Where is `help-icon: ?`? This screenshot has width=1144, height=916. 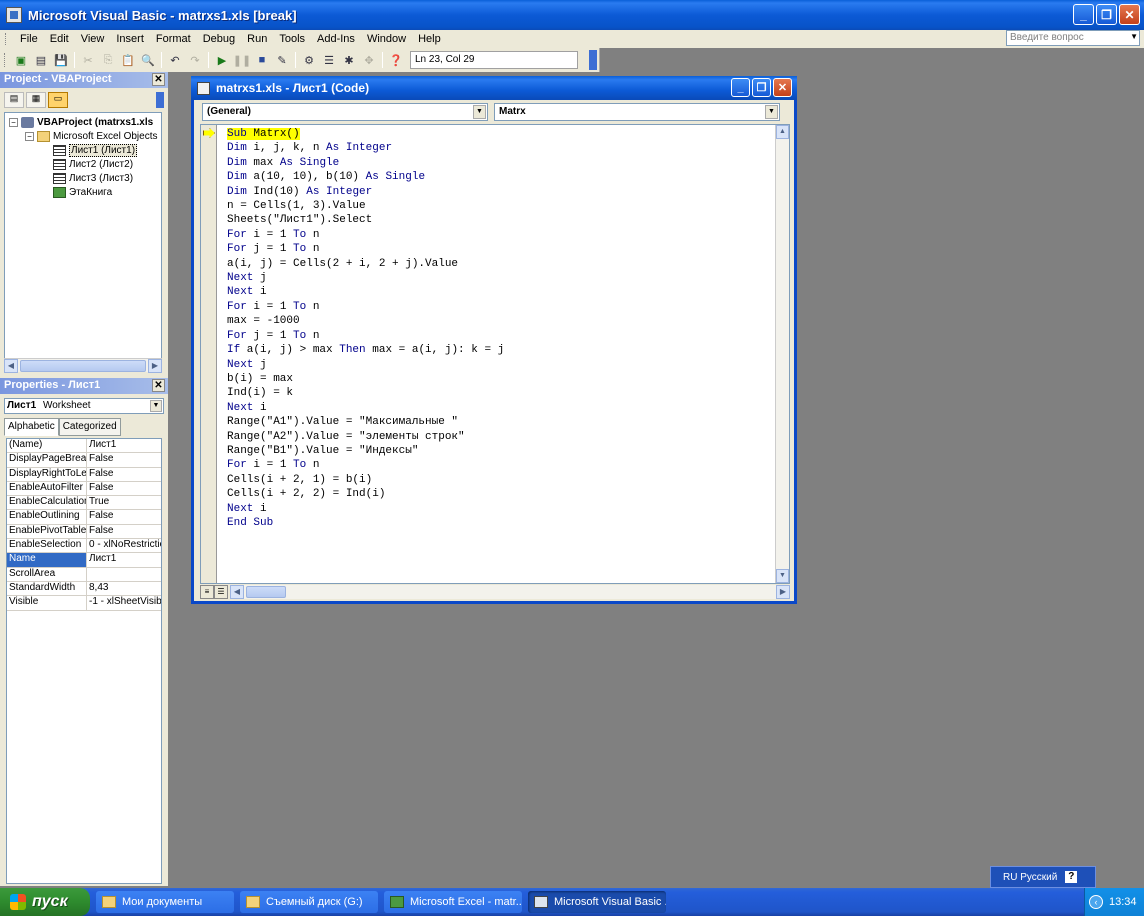 help-icon: ? is located at coordinates (1071, 877).